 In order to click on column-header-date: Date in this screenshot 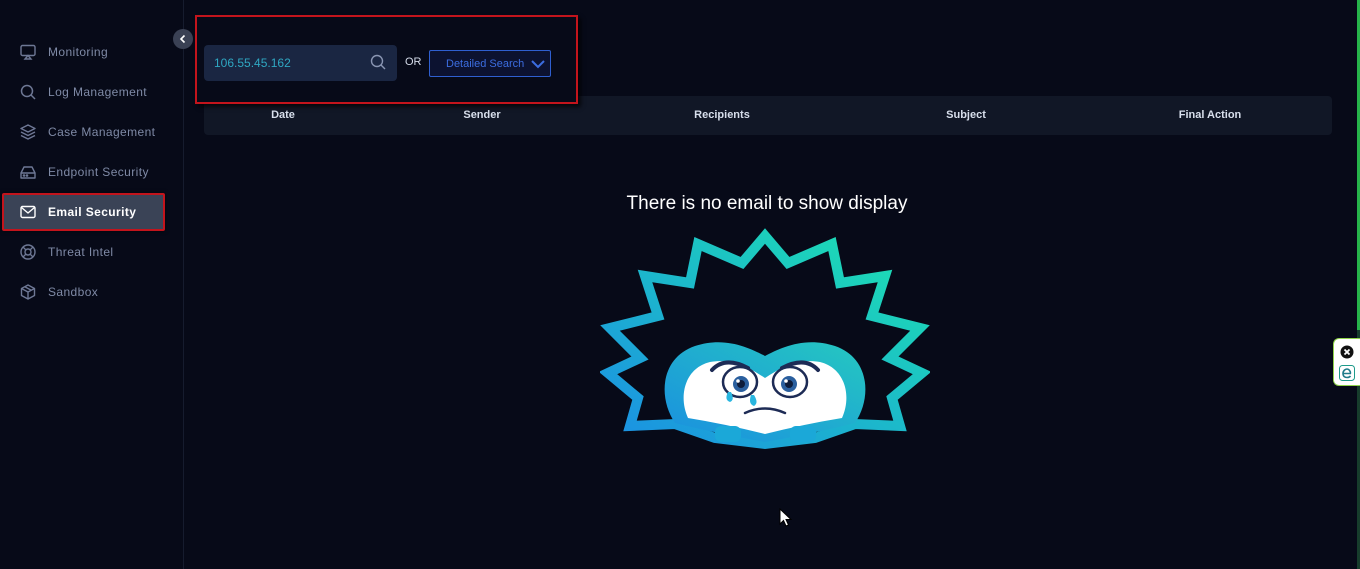, I will do `click(283, 115)`.